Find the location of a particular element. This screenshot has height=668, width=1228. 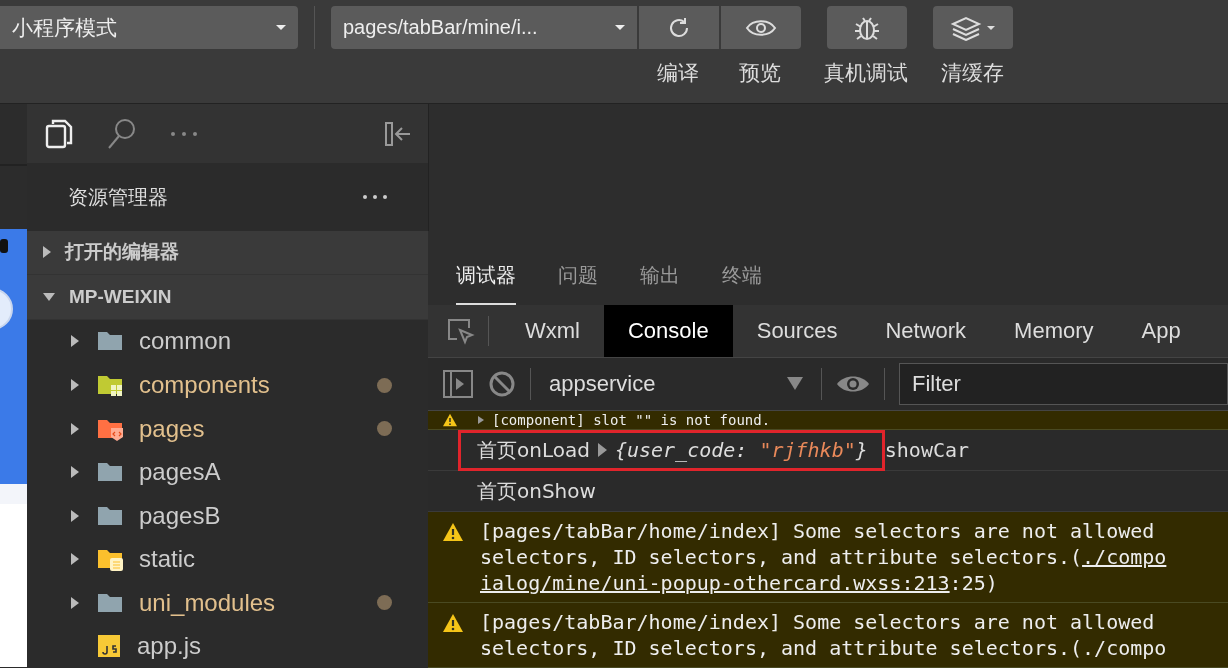

expand-icon is located at coordinates (602, 450).